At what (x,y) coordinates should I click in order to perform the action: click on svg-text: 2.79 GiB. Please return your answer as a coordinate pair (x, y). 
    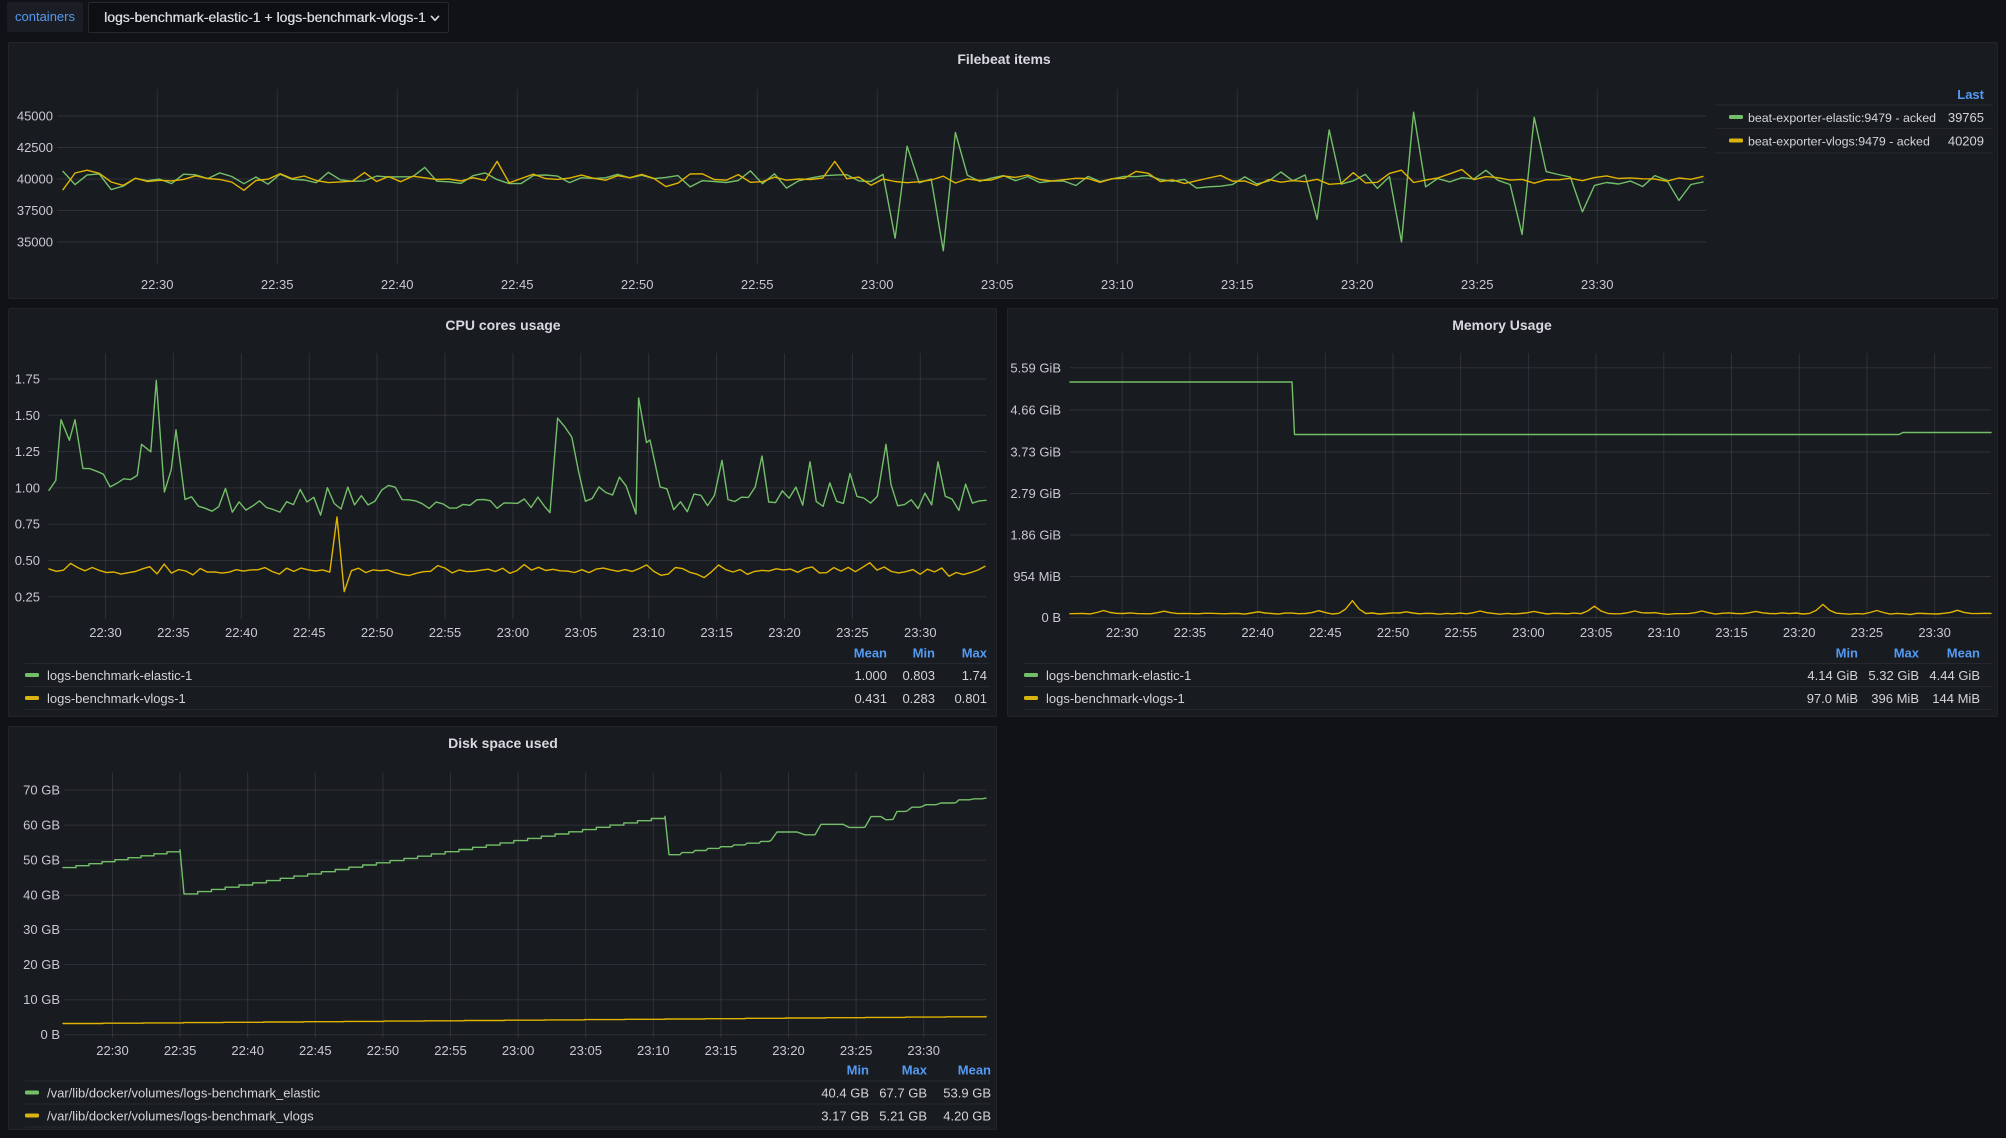
    Looking at the image, I should click on (1035, 493).